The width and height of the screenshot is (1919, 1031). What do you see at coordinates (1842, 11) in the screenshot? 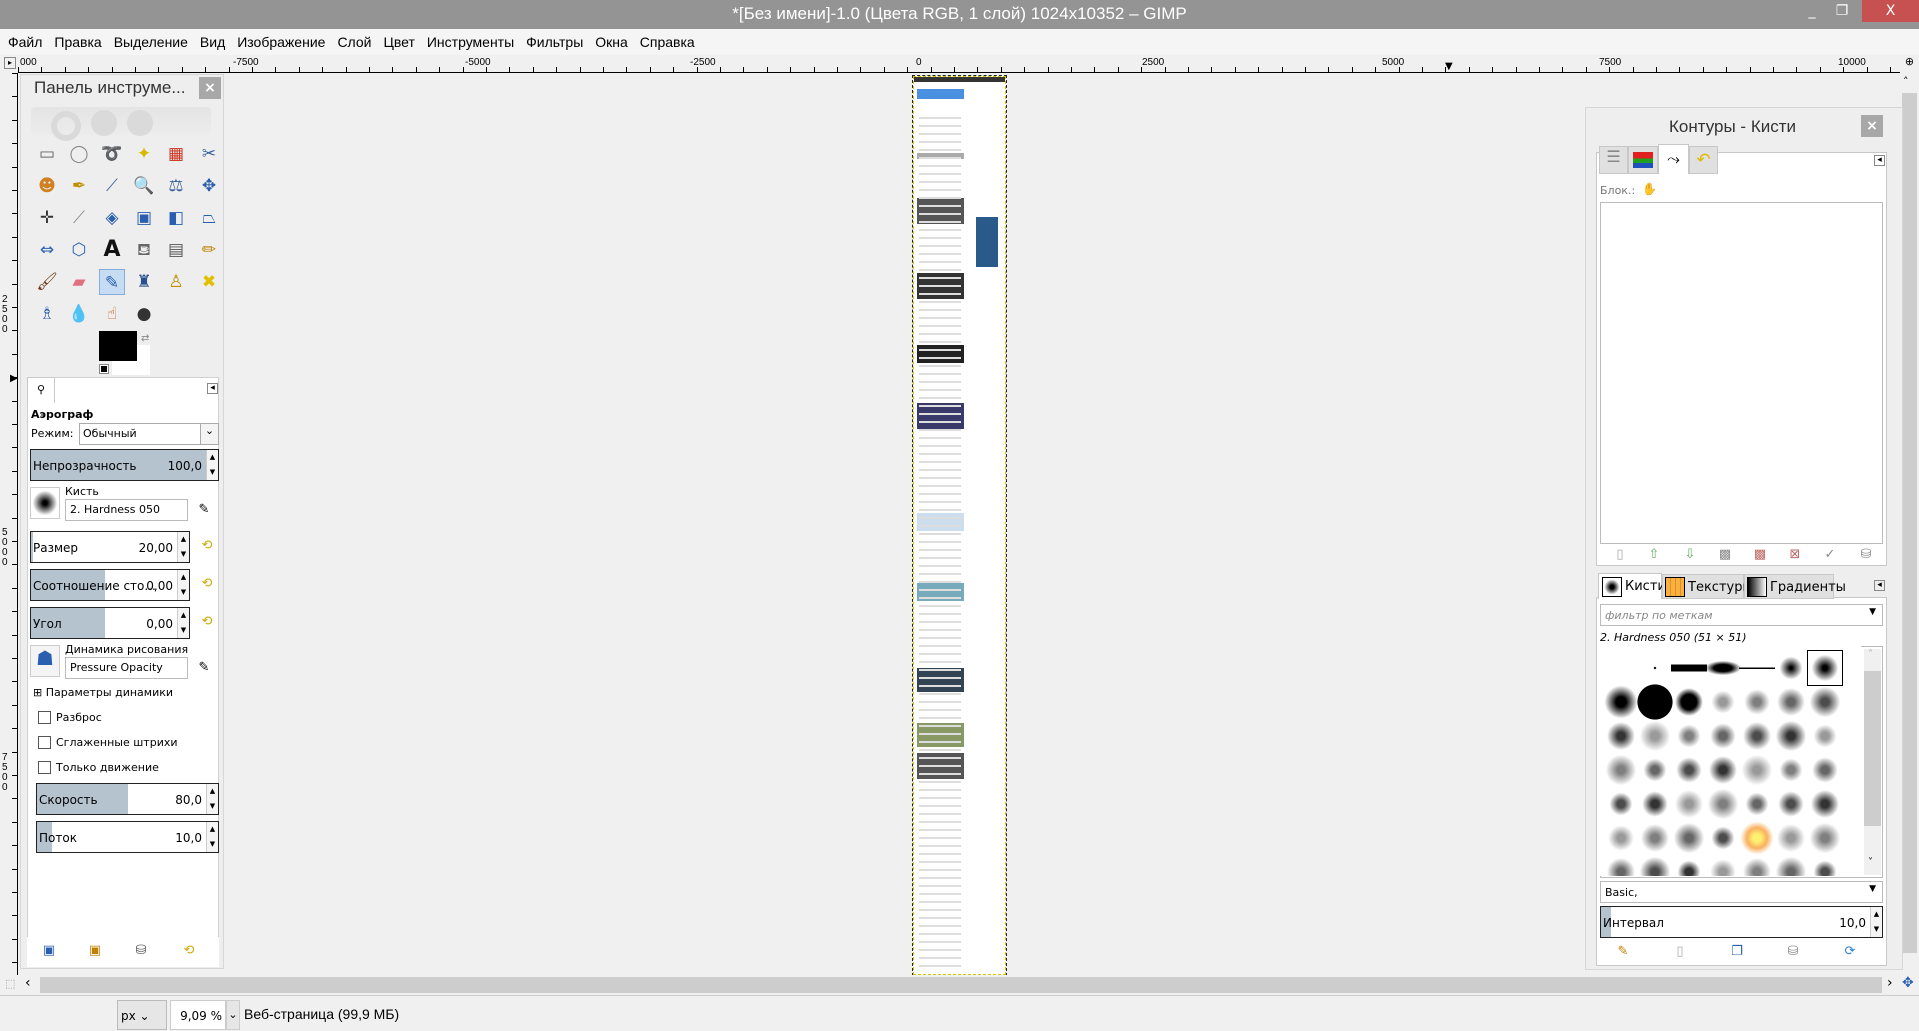
I see `maximize-button: ❐` at bounding box center [1842, 11].